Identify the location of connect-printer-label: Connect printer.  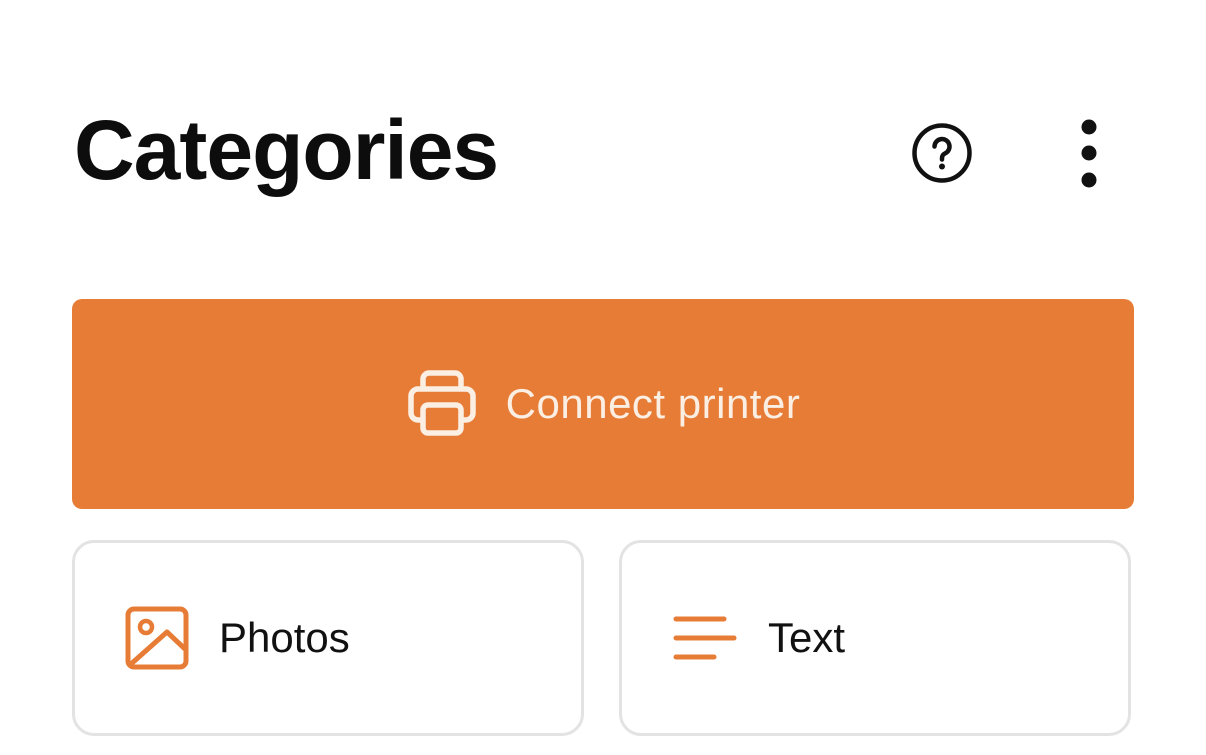
(653, 403).